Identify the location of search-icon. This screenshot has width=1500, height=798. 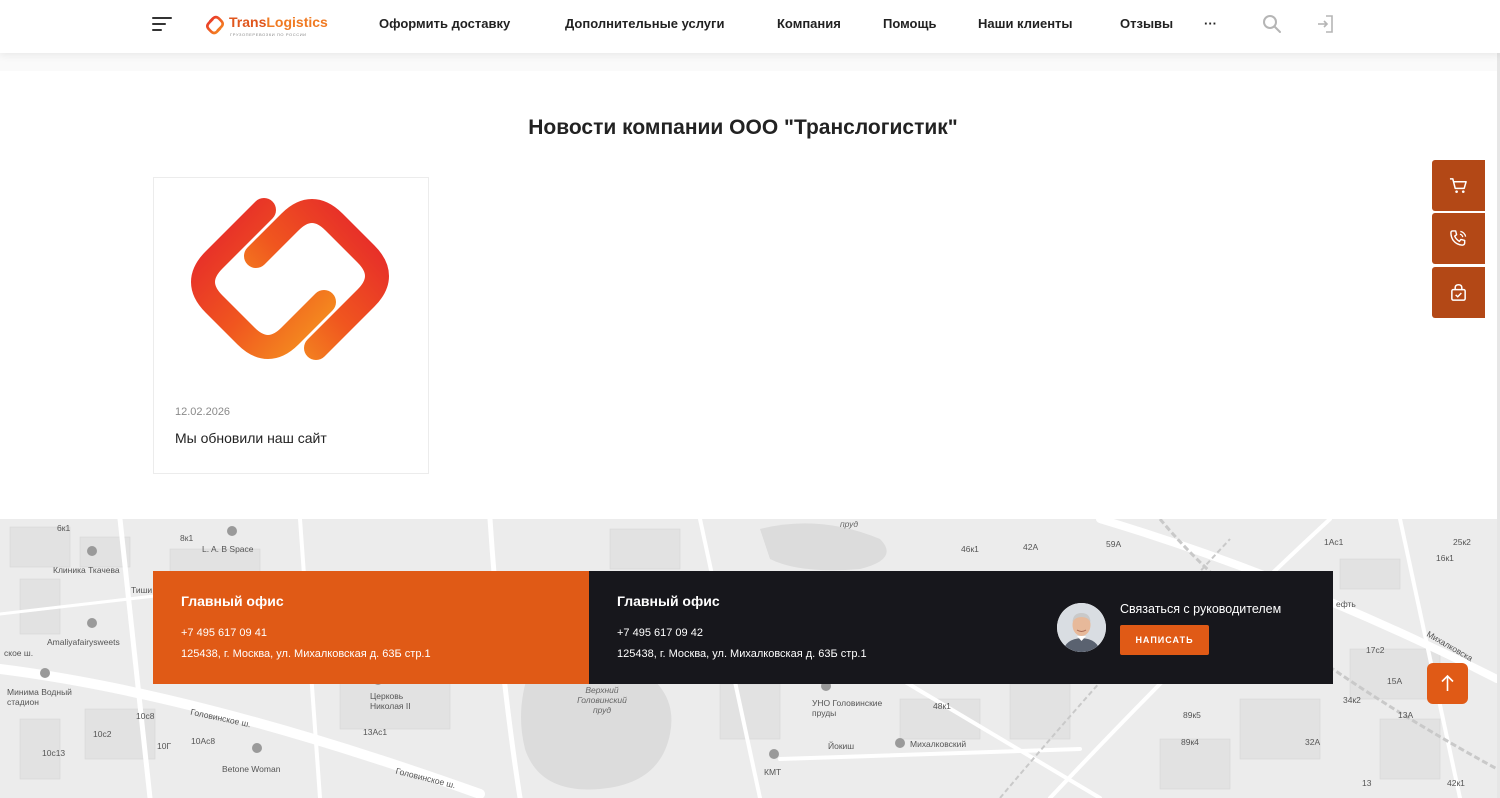
(1272, 24).